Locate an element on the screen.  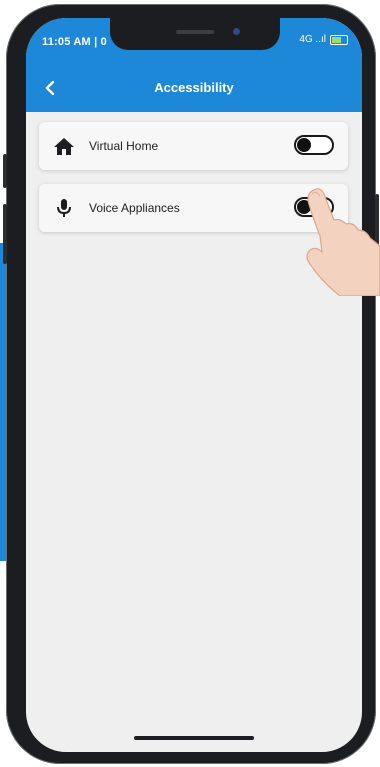
phone-notch is located at coordinates (195, 34).